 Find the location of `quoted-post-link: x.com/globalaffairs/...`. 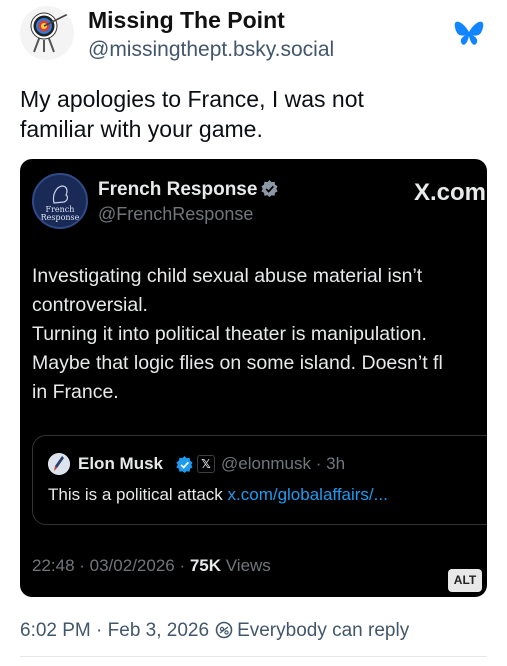

quoted-post-link: x.com/globalaffairs/... is located at coordinates (307, 494).